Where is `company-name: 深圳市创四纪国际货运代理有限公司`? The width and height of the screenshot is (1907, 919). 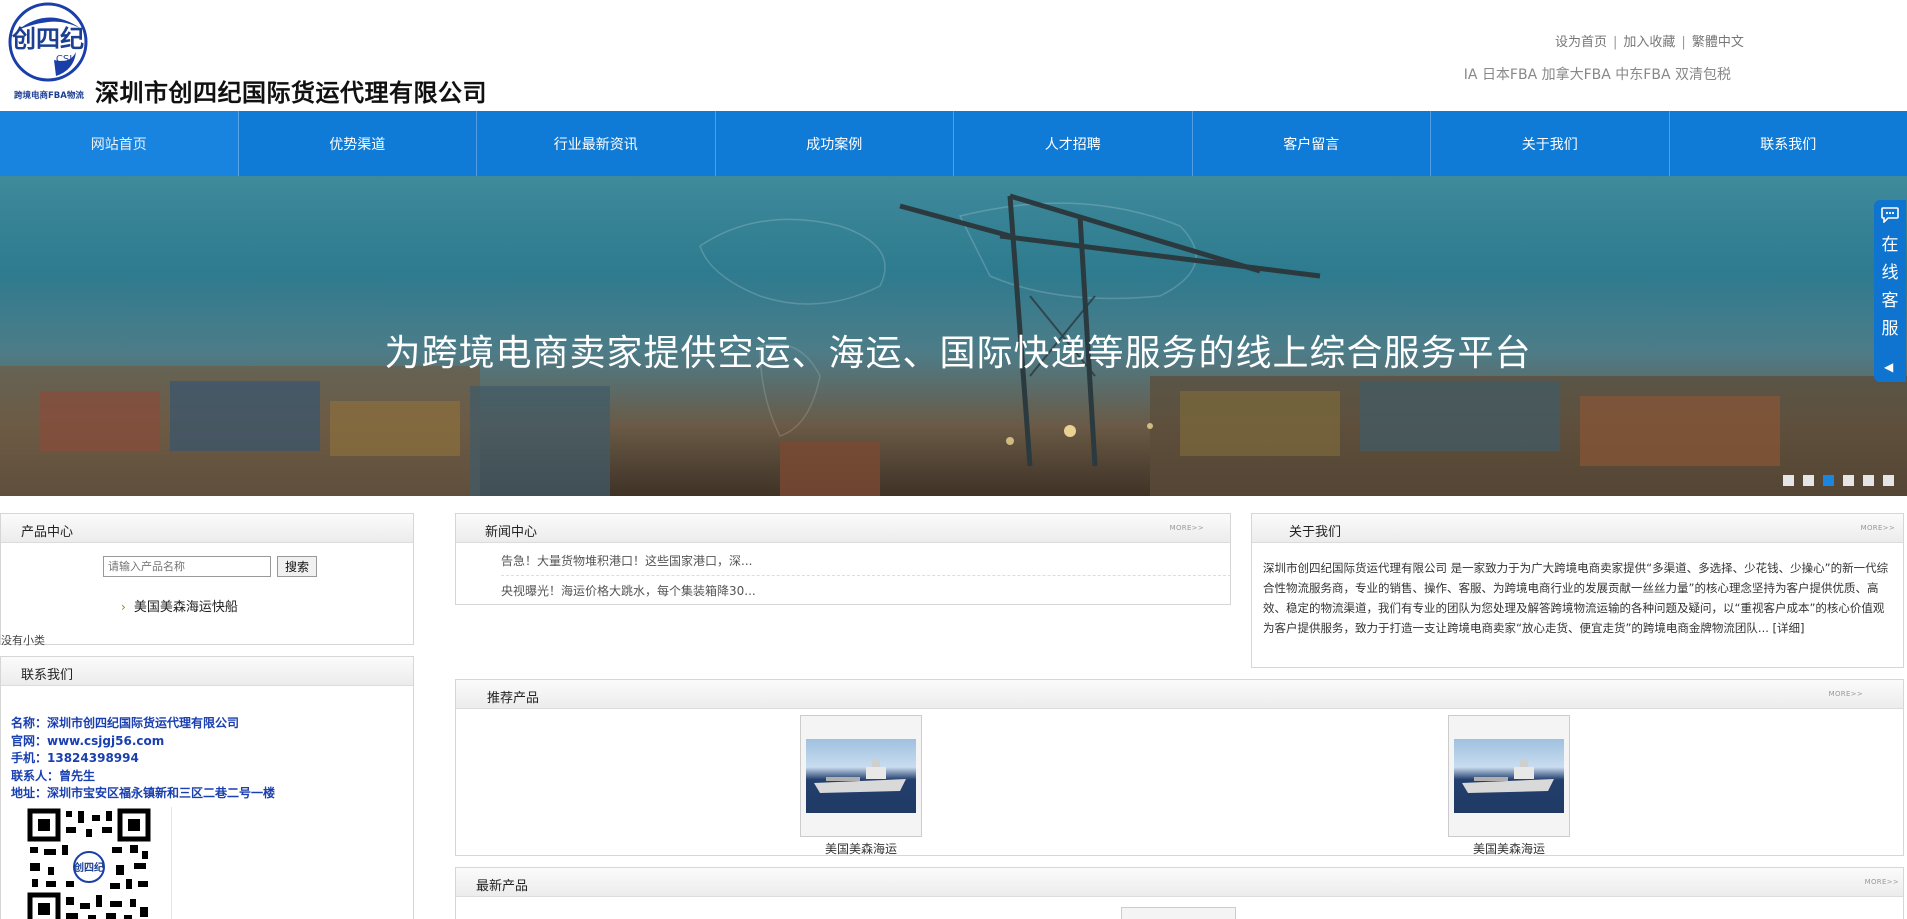
company-name: 深圳市创四纪国际货运代理有限公司 is located at coordinates (291, 93).